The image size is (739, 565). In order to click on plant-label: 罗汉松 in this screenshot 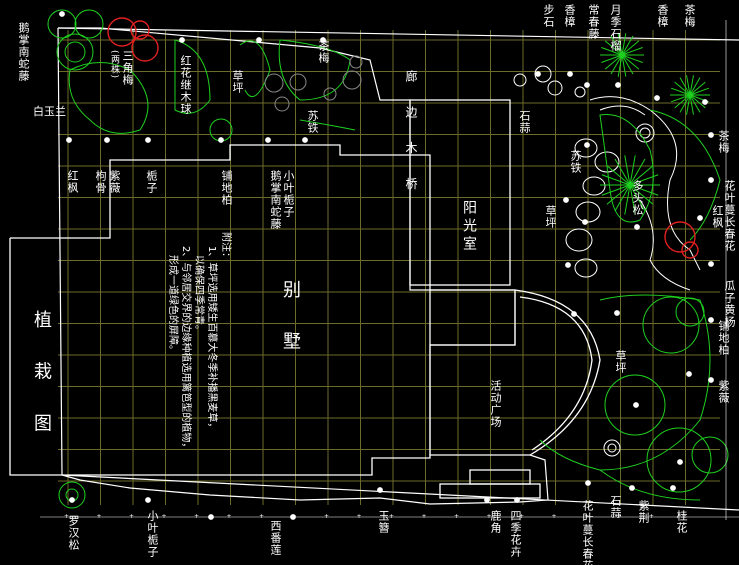, I will do `click(73, 533)`.